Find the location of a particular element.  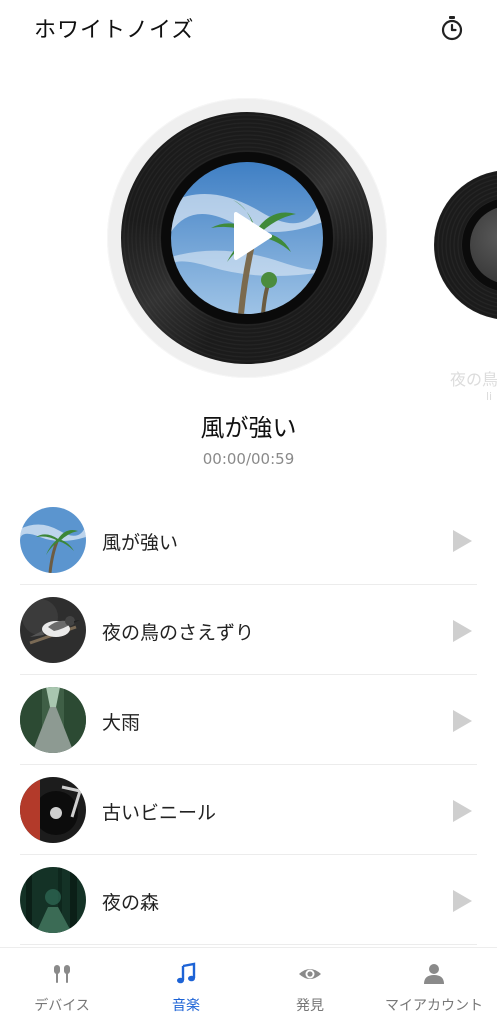

nav-label: マイアカウント is located at coordinates (434, 1006).